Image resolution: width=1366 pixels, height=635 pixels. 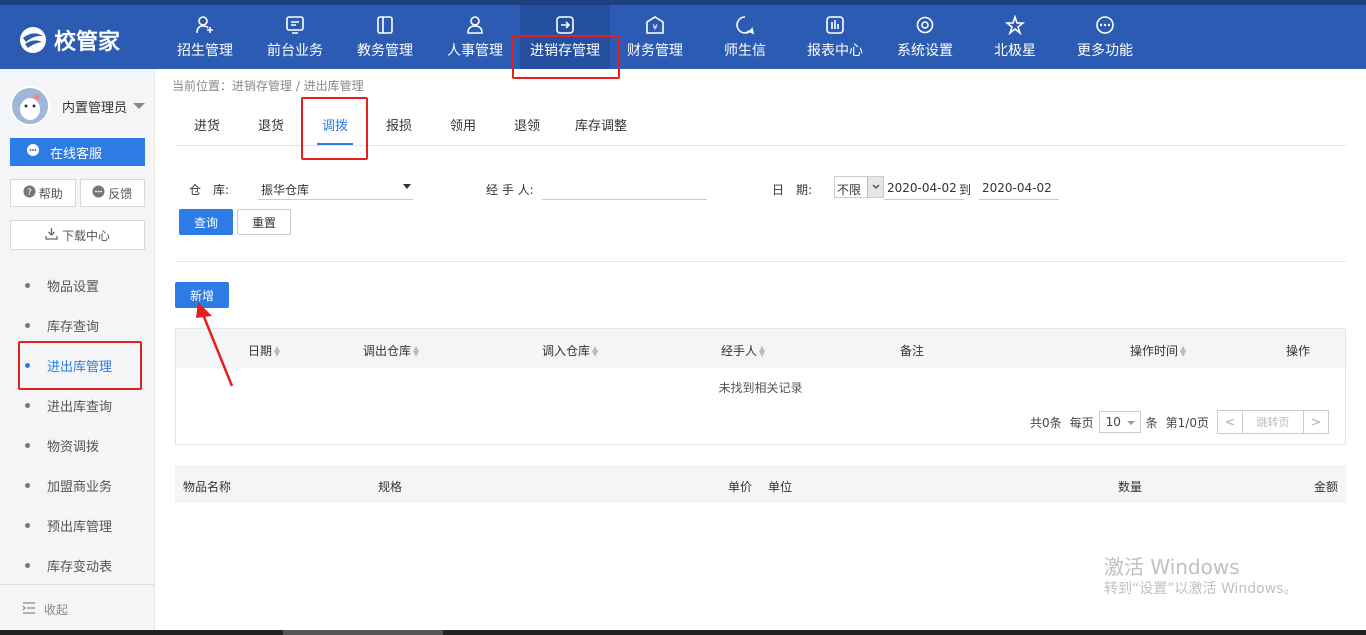 What do you see at coordinates (745, 37) in the screenshot?
I see `nav-messages: 师生信` at bounding box center [745, 37].